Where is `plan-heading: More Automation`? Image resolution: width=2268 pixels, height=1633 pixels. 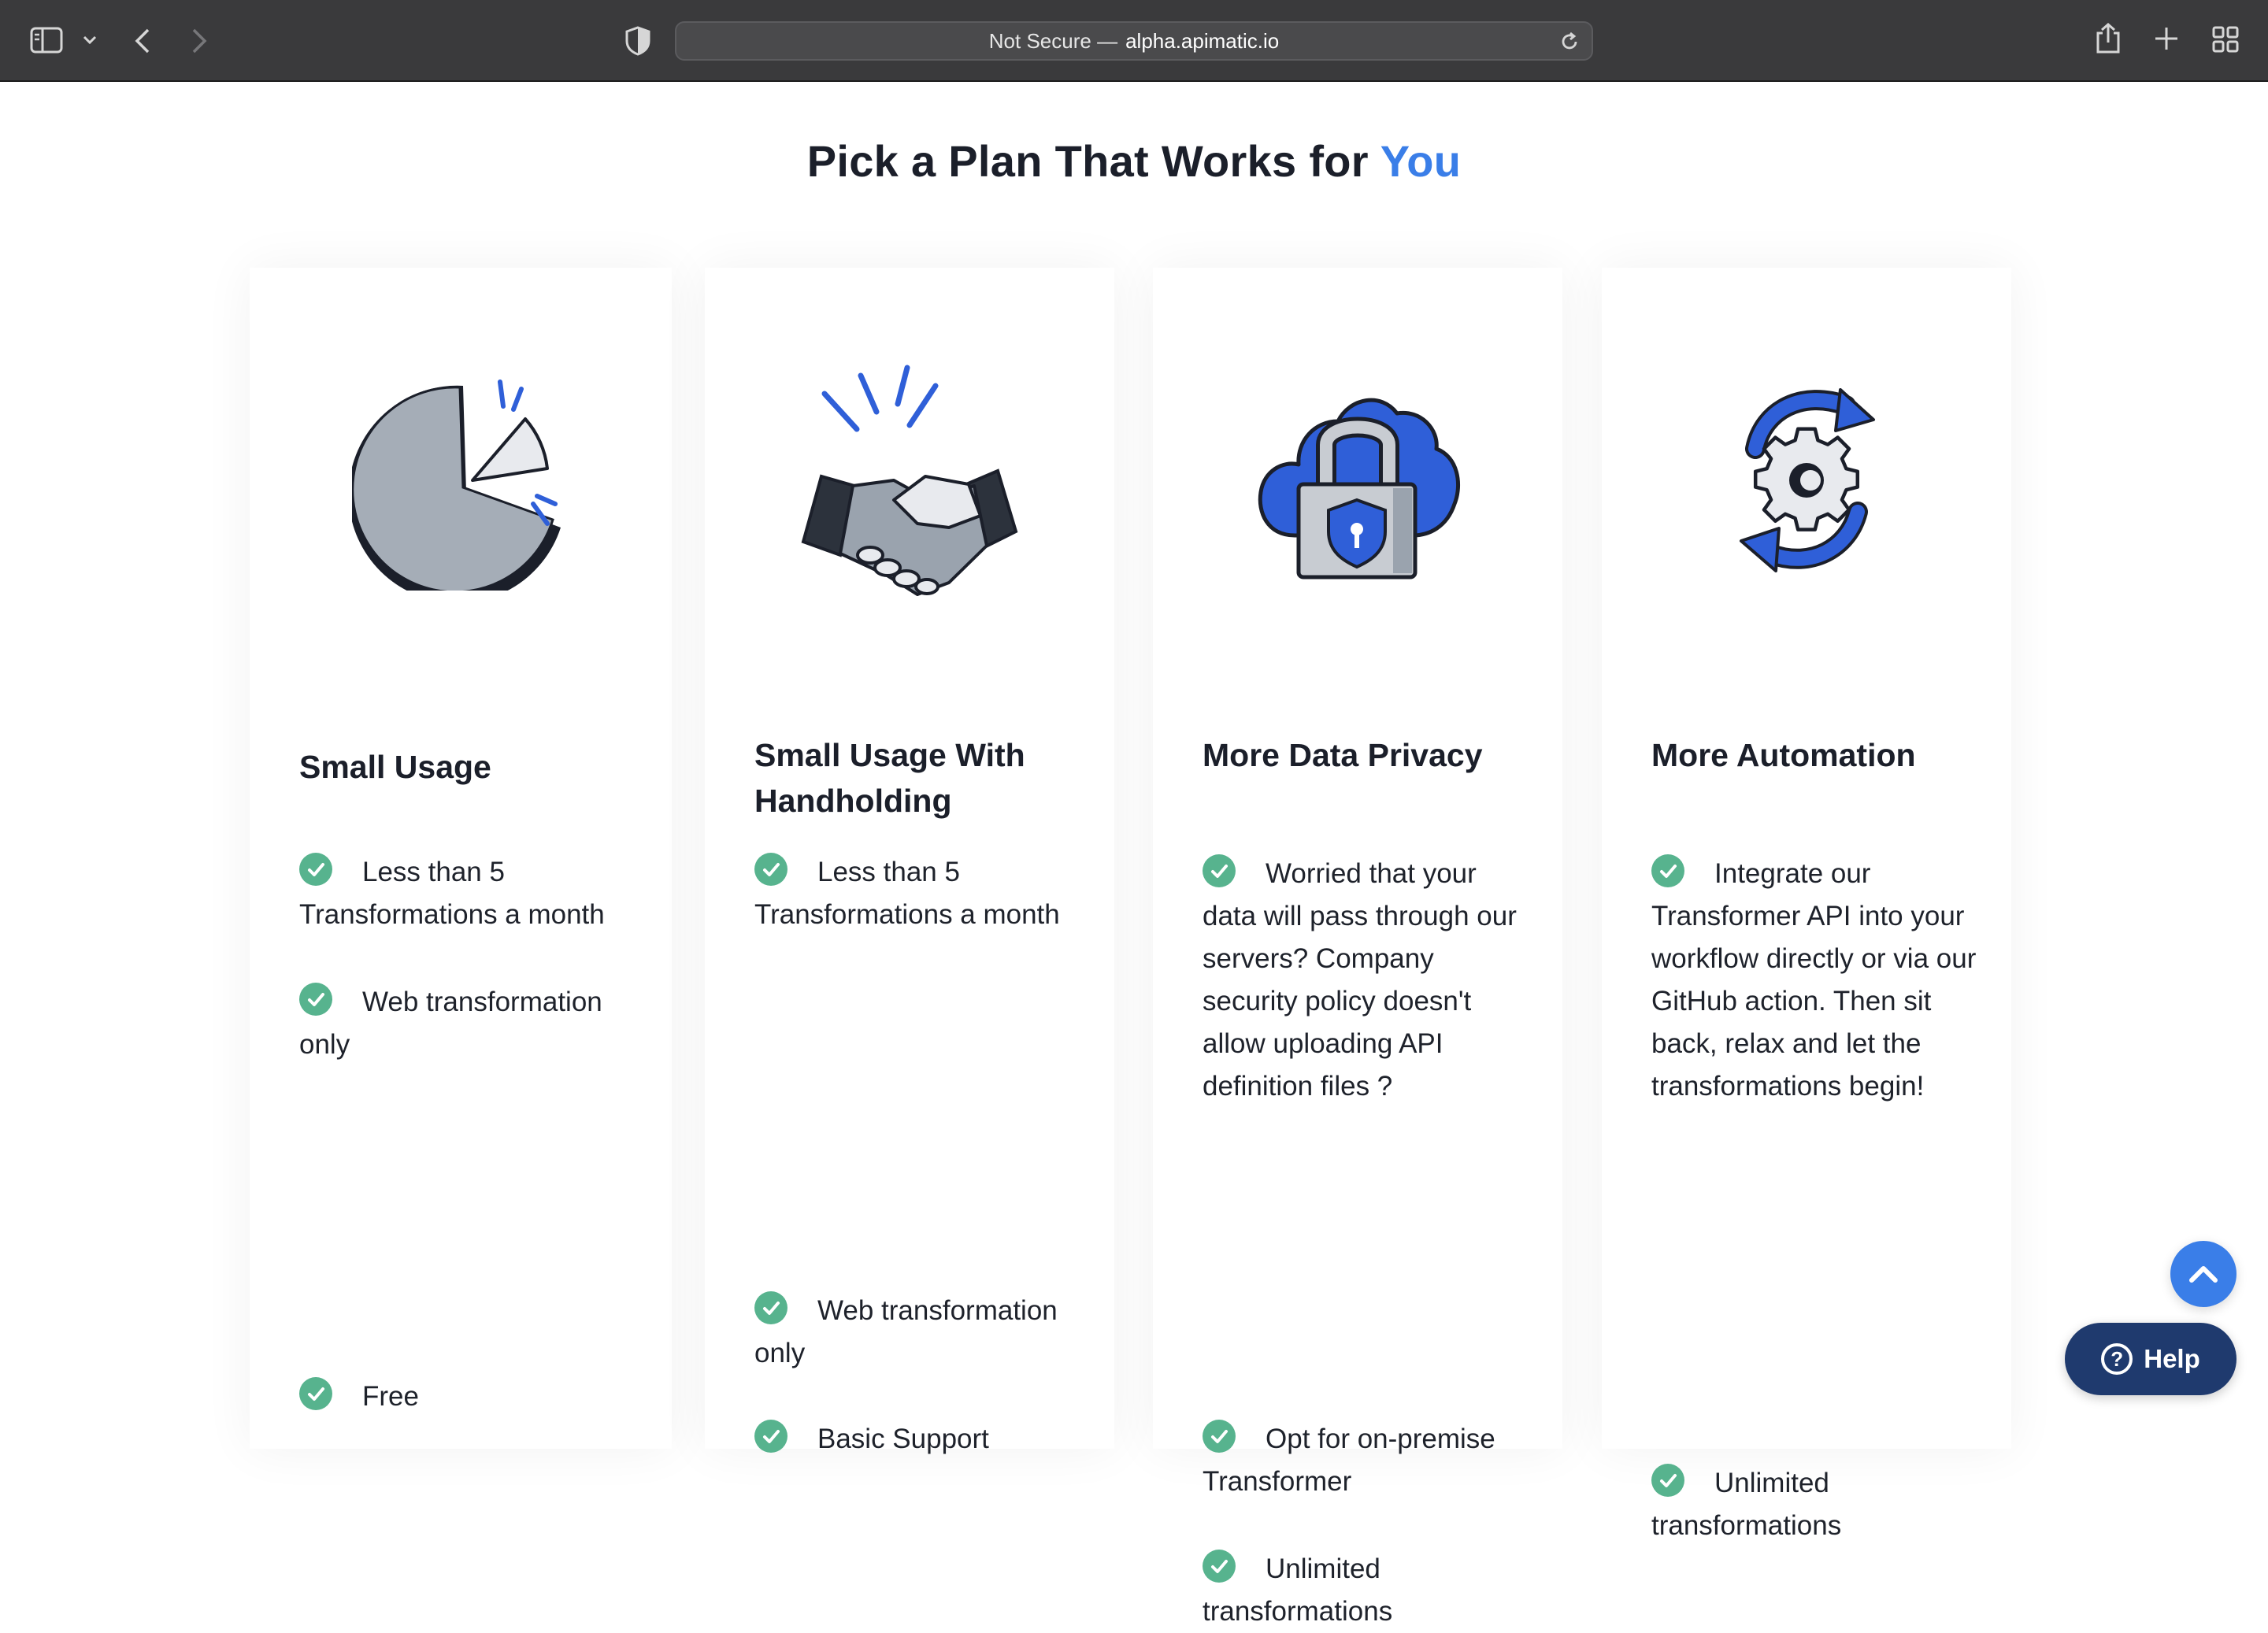 plan-heading: More Automation is located at coordinates (1783, 755).